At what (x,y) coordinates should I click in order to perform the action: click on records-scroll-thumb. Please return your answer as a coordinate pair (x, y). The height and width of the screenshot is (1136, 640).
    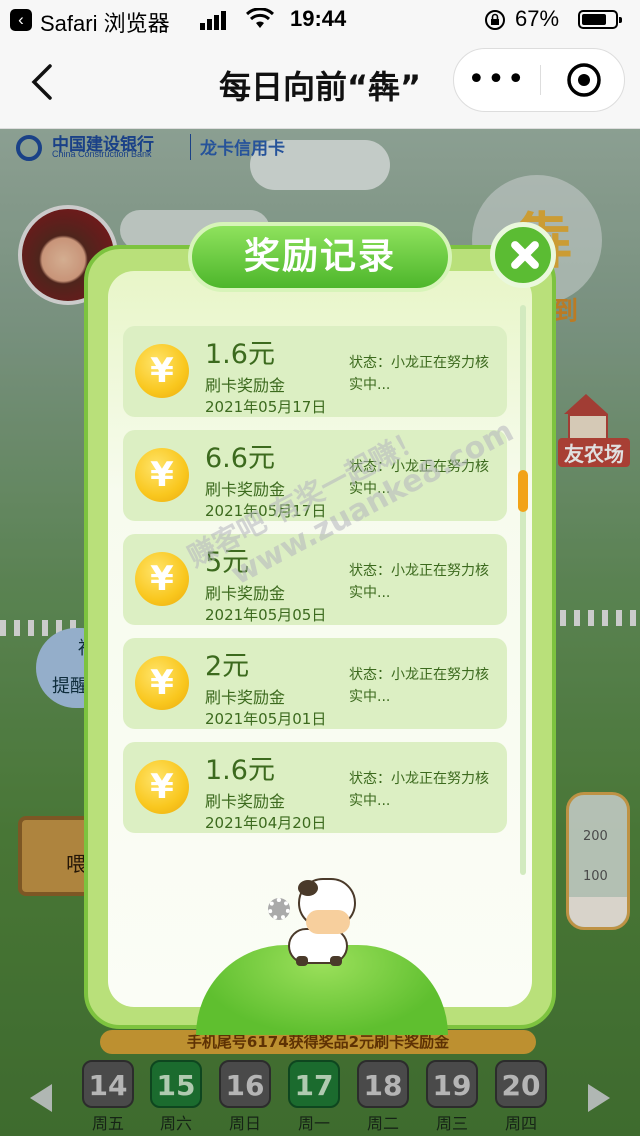
    Looking at the image, I should click on (523, 491).